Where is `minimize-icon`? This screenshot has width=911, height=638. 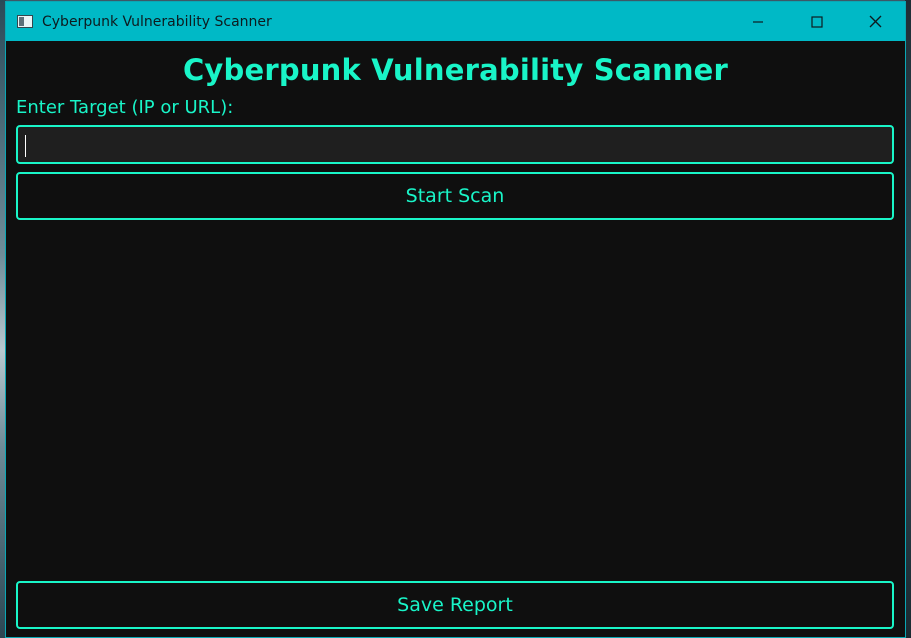
minimize-icon is located at coordinates (757, 21).